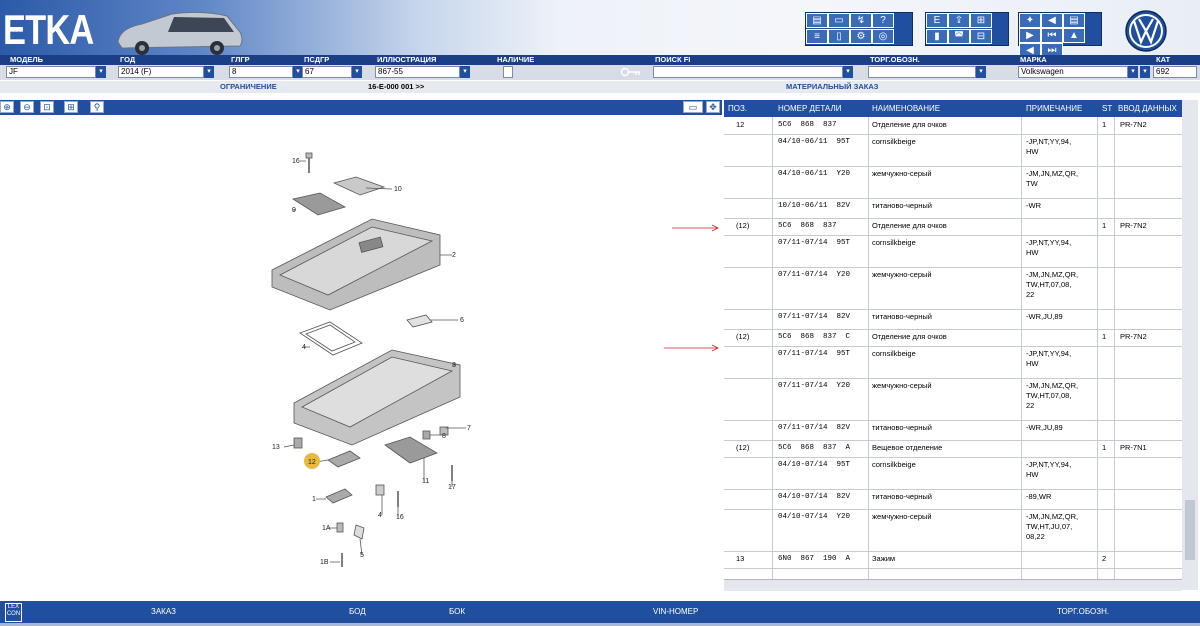  What do you see at coordinates (248, 87) in the screenshot?
I see `restriction-link: ОГРАНИЧЕНИЕ` at bounding box center [248, 87].